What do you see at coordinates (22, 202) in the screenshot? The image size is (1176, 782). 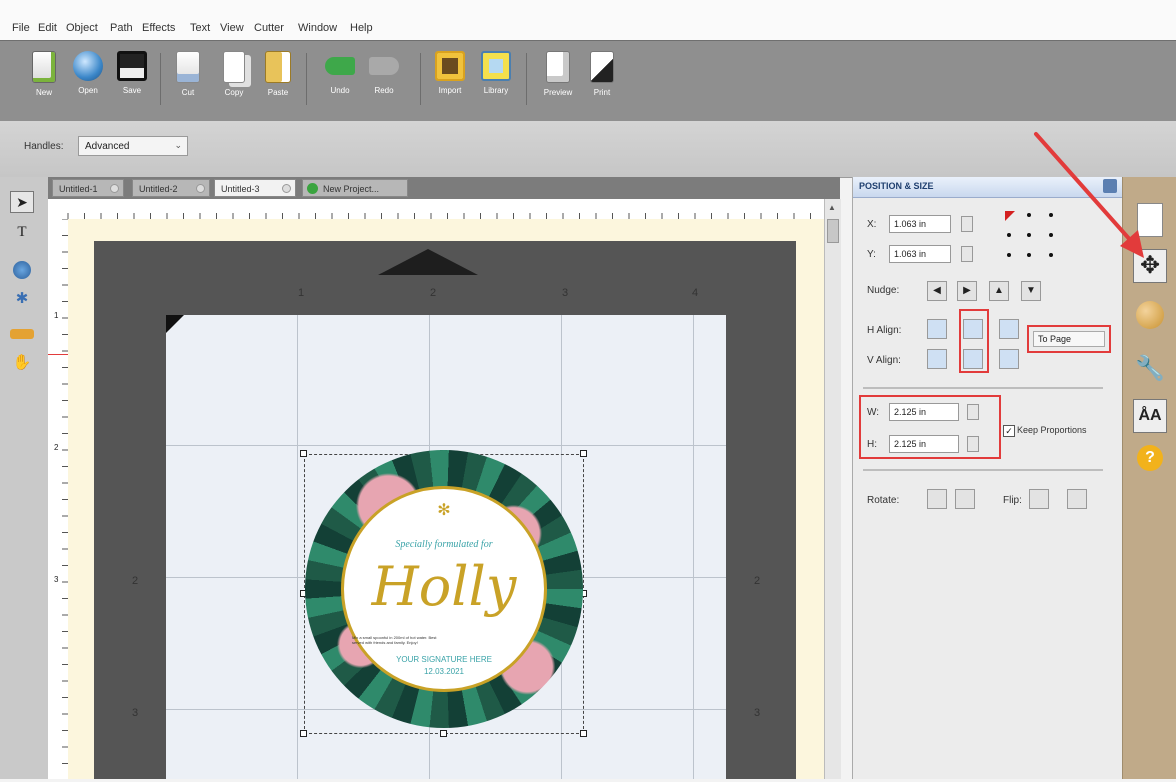 I see `select-tool-icon: ➤` at bounding box center [22, 202].